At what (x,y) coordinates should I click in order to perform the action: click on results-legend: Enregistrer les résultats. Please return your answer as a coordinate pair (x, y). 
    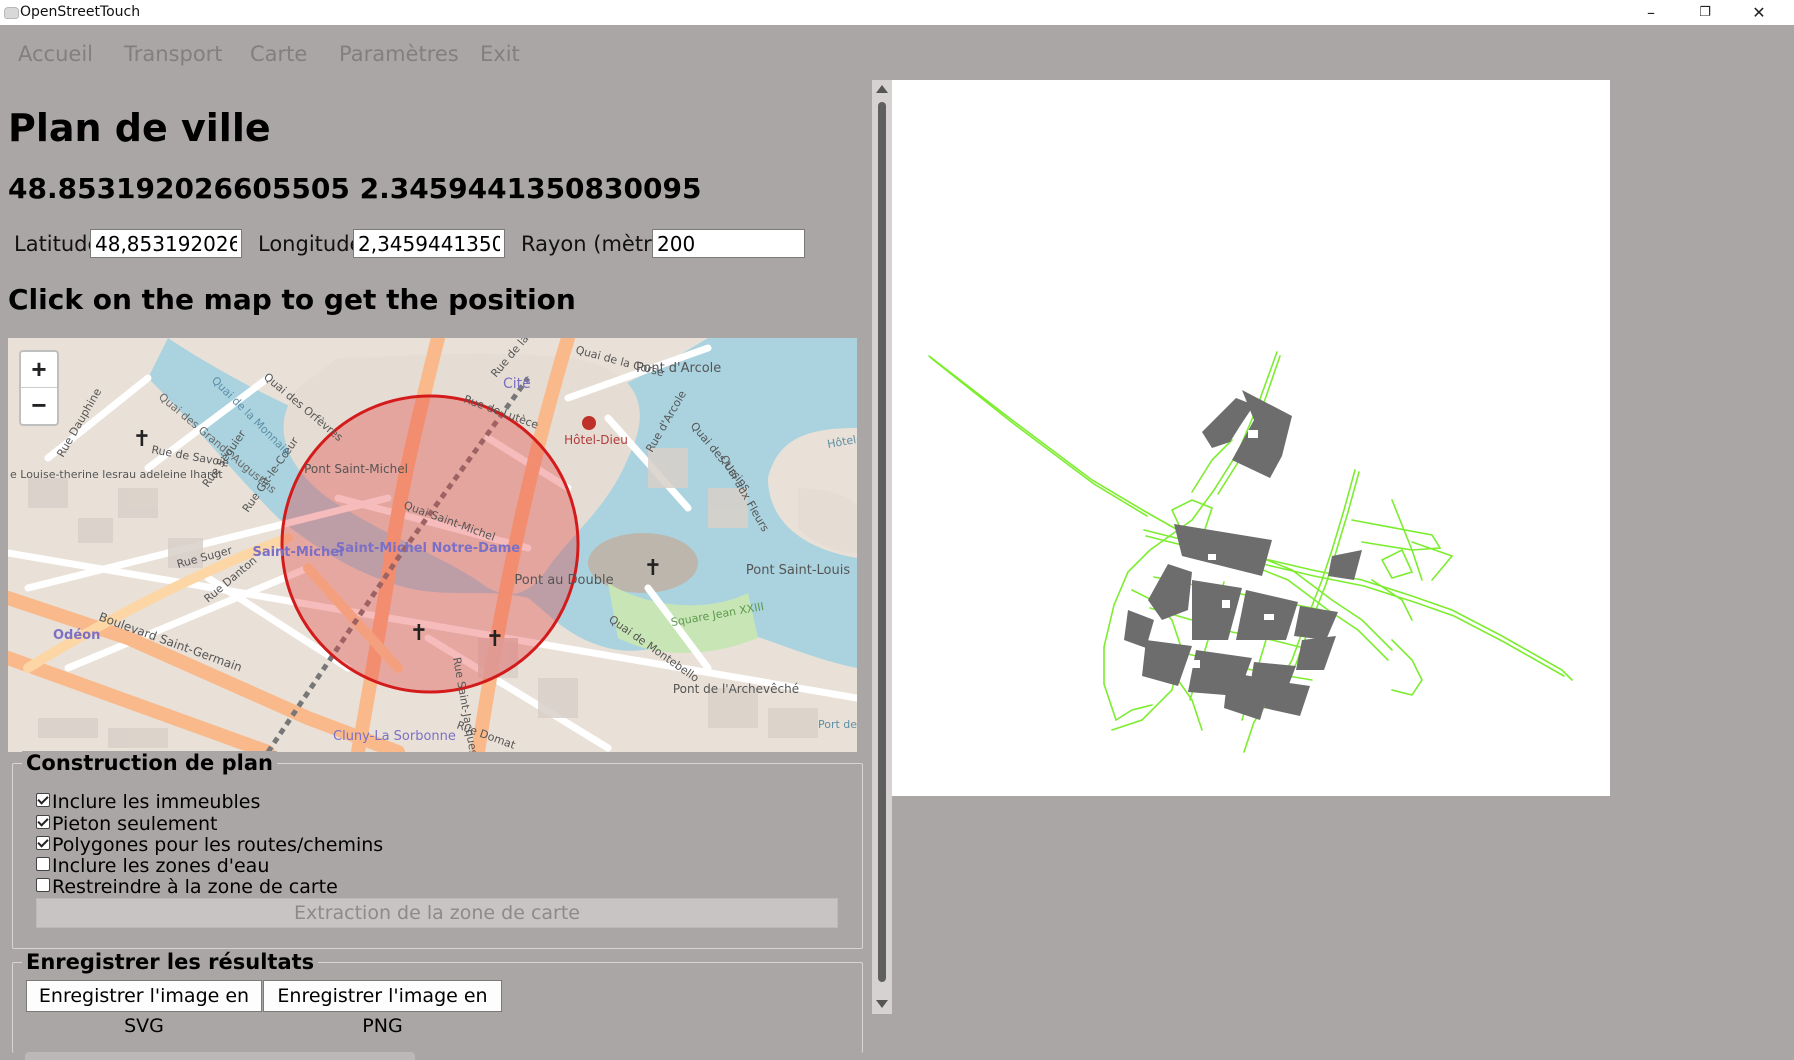
    Looking at the image, I should click on (170, 962).